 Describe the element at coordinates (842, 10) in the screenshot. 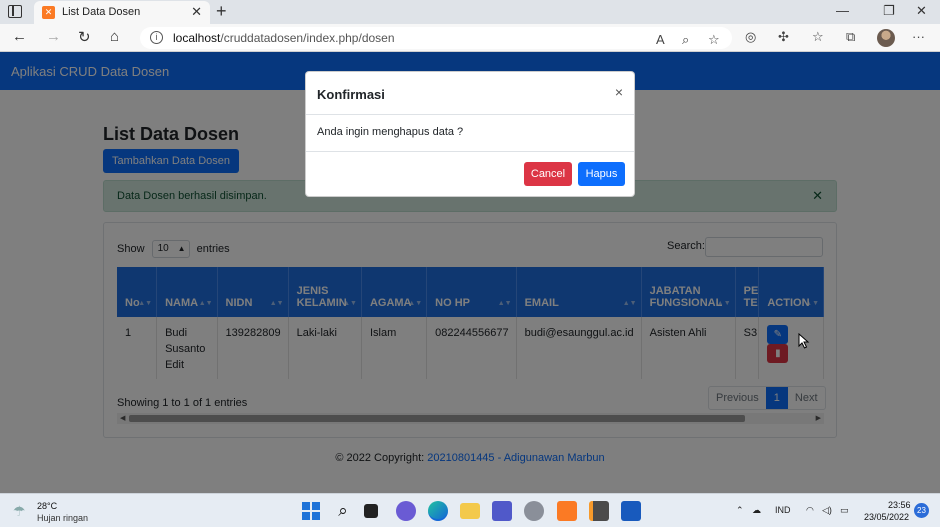

I see `minimize-icon: —` at that location.